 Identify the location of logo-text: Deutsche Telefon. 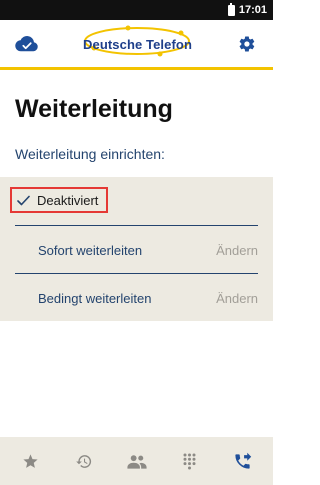
(137, 44).